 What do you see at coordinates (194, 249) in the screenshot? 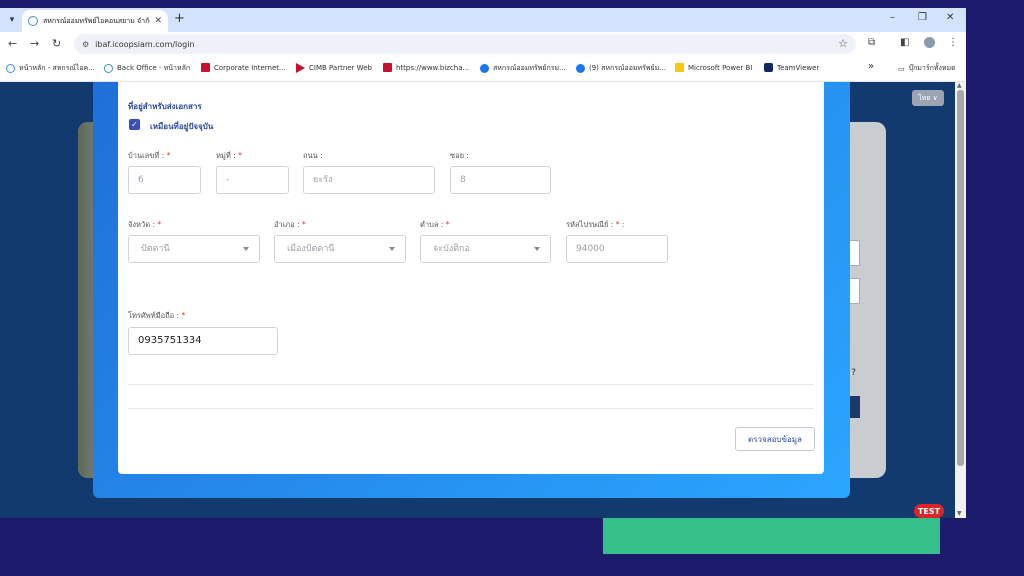
I see `province-select: ปัตตานี` at bounding box center [194, 249].